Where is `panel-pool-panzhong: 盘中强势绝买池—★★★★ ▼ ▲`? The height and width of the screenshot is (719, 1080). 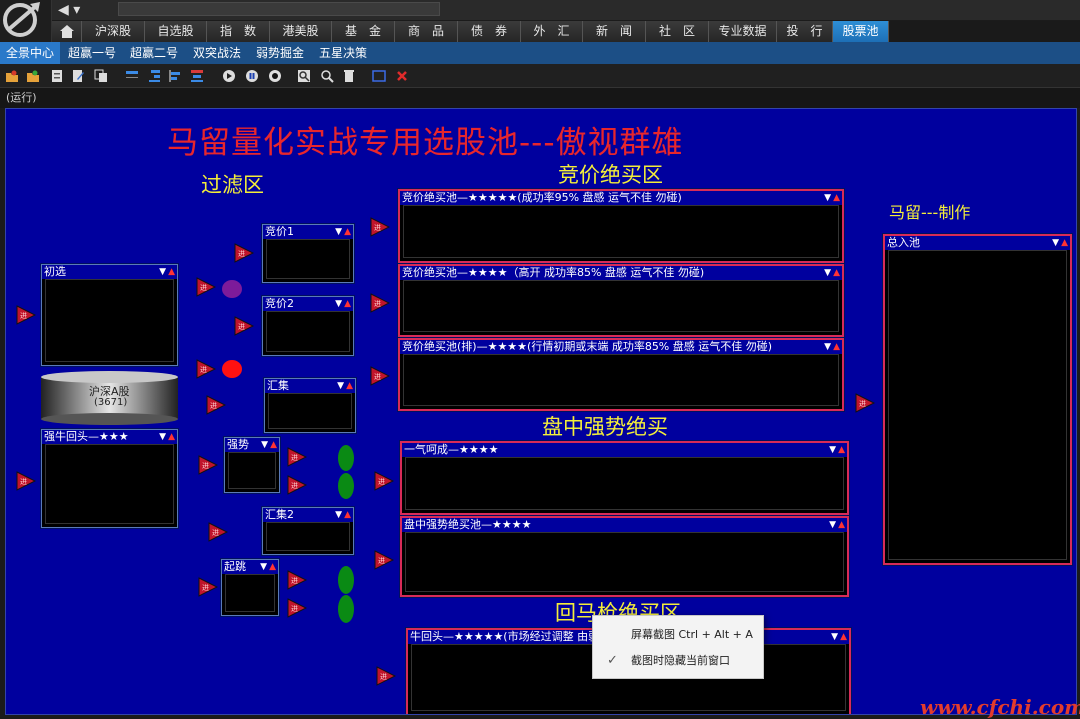 panel-pool-panzhong: 盘中强势绝买池—★★★★ ▼ ▲ is located at coordinates (624, 556).